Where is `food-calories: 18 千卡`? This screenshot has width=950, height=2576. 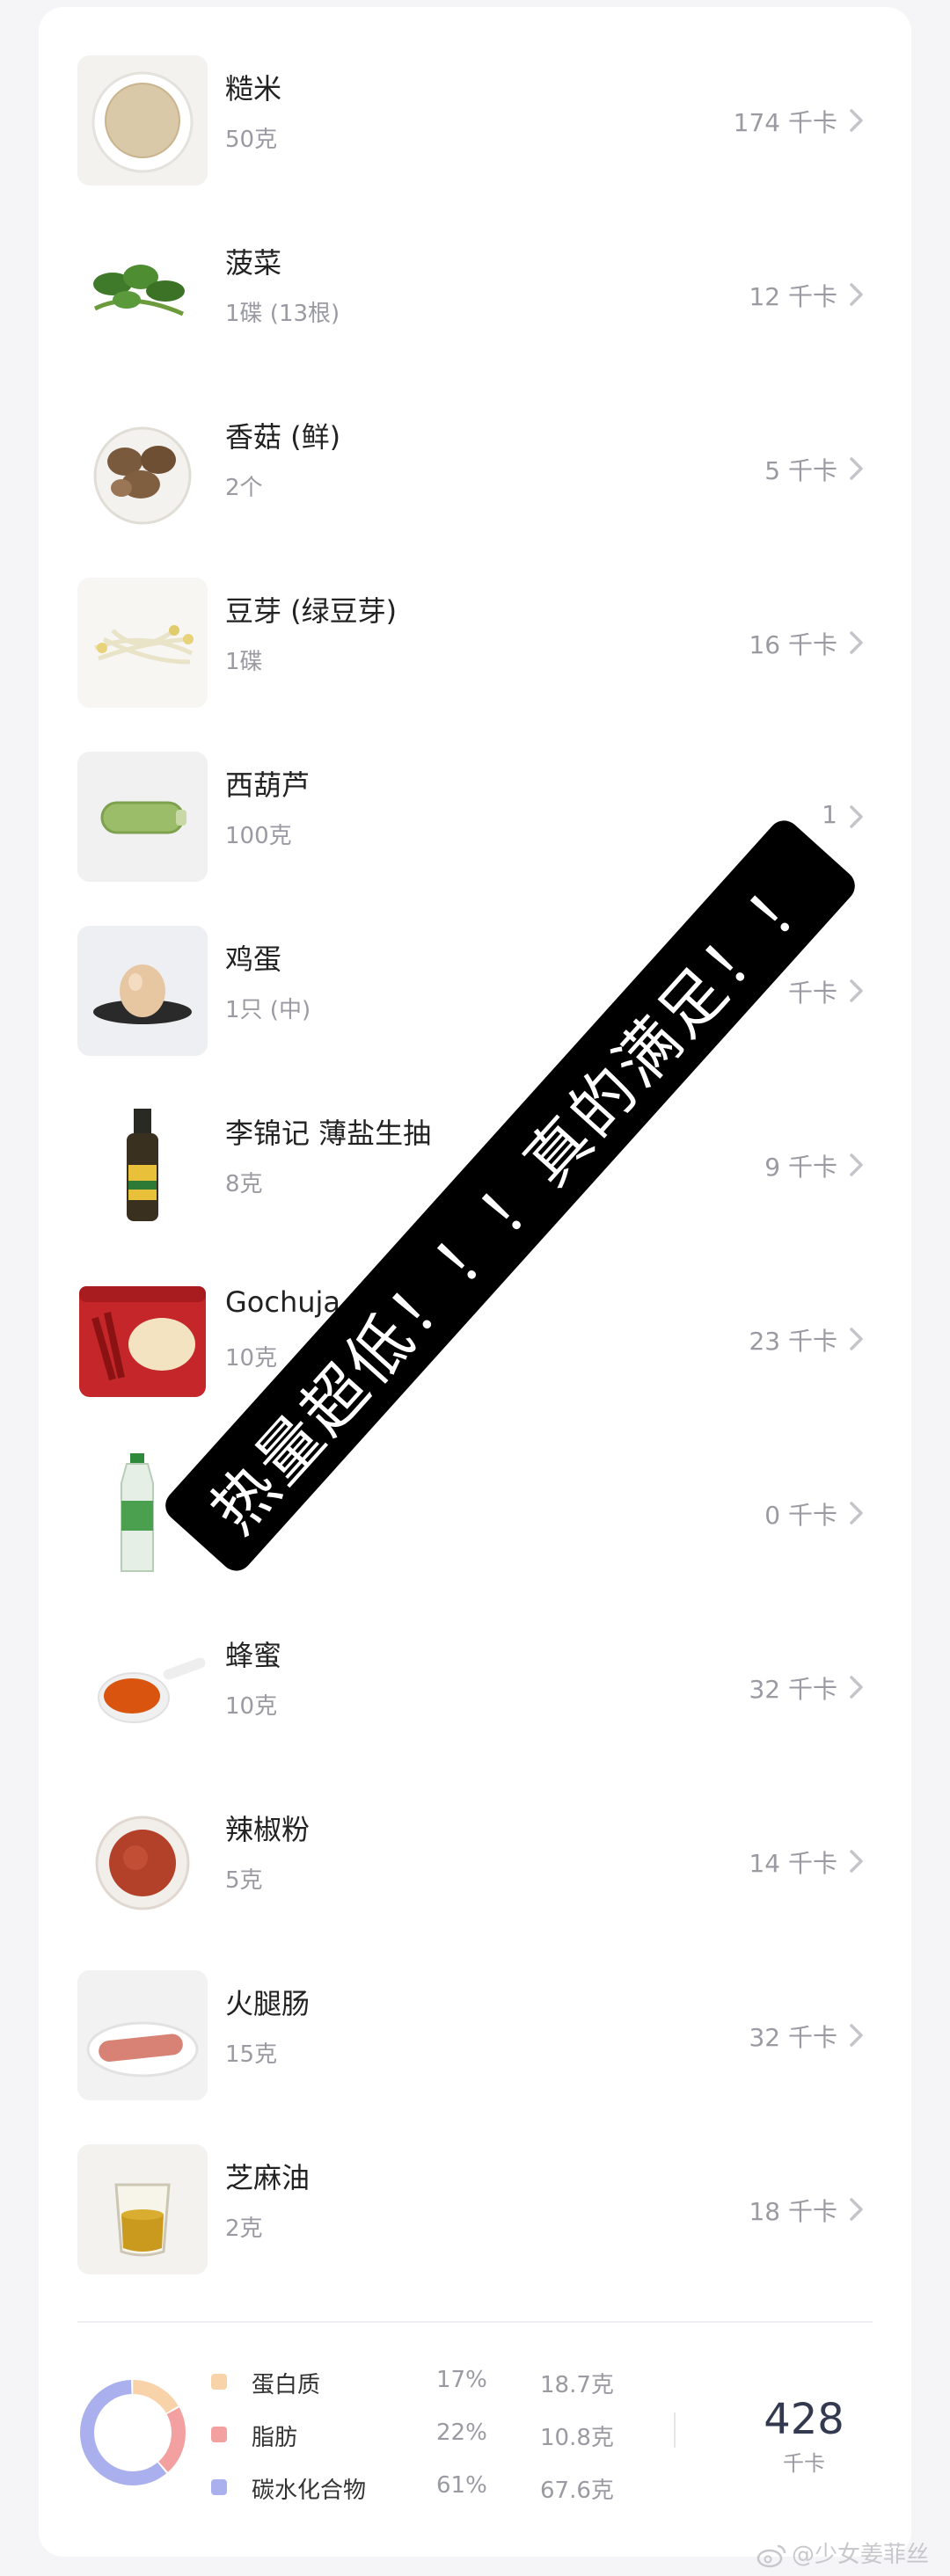 food-calories: 18 千卡 is located at coordinates (793, 2211).